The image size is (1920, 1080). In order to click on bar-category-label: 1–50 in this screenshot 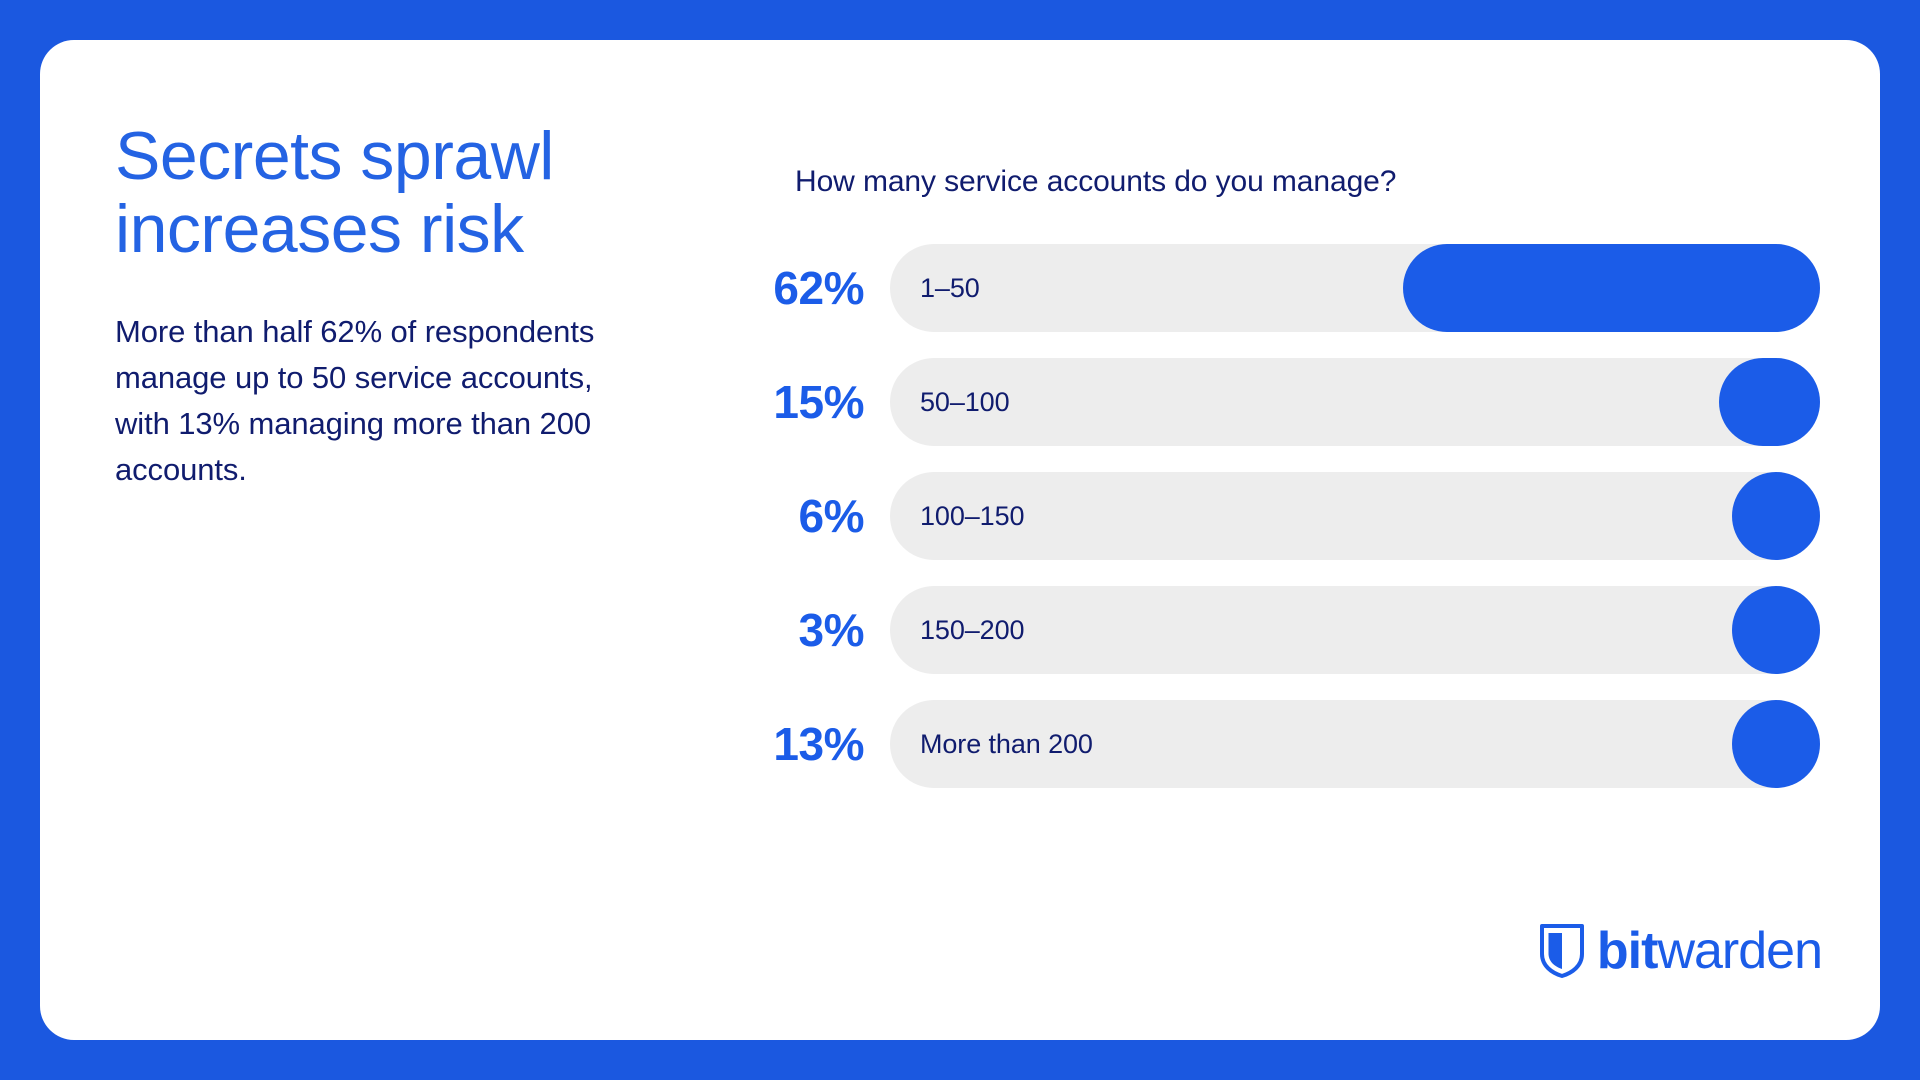, I will do `click(950, 287)`.